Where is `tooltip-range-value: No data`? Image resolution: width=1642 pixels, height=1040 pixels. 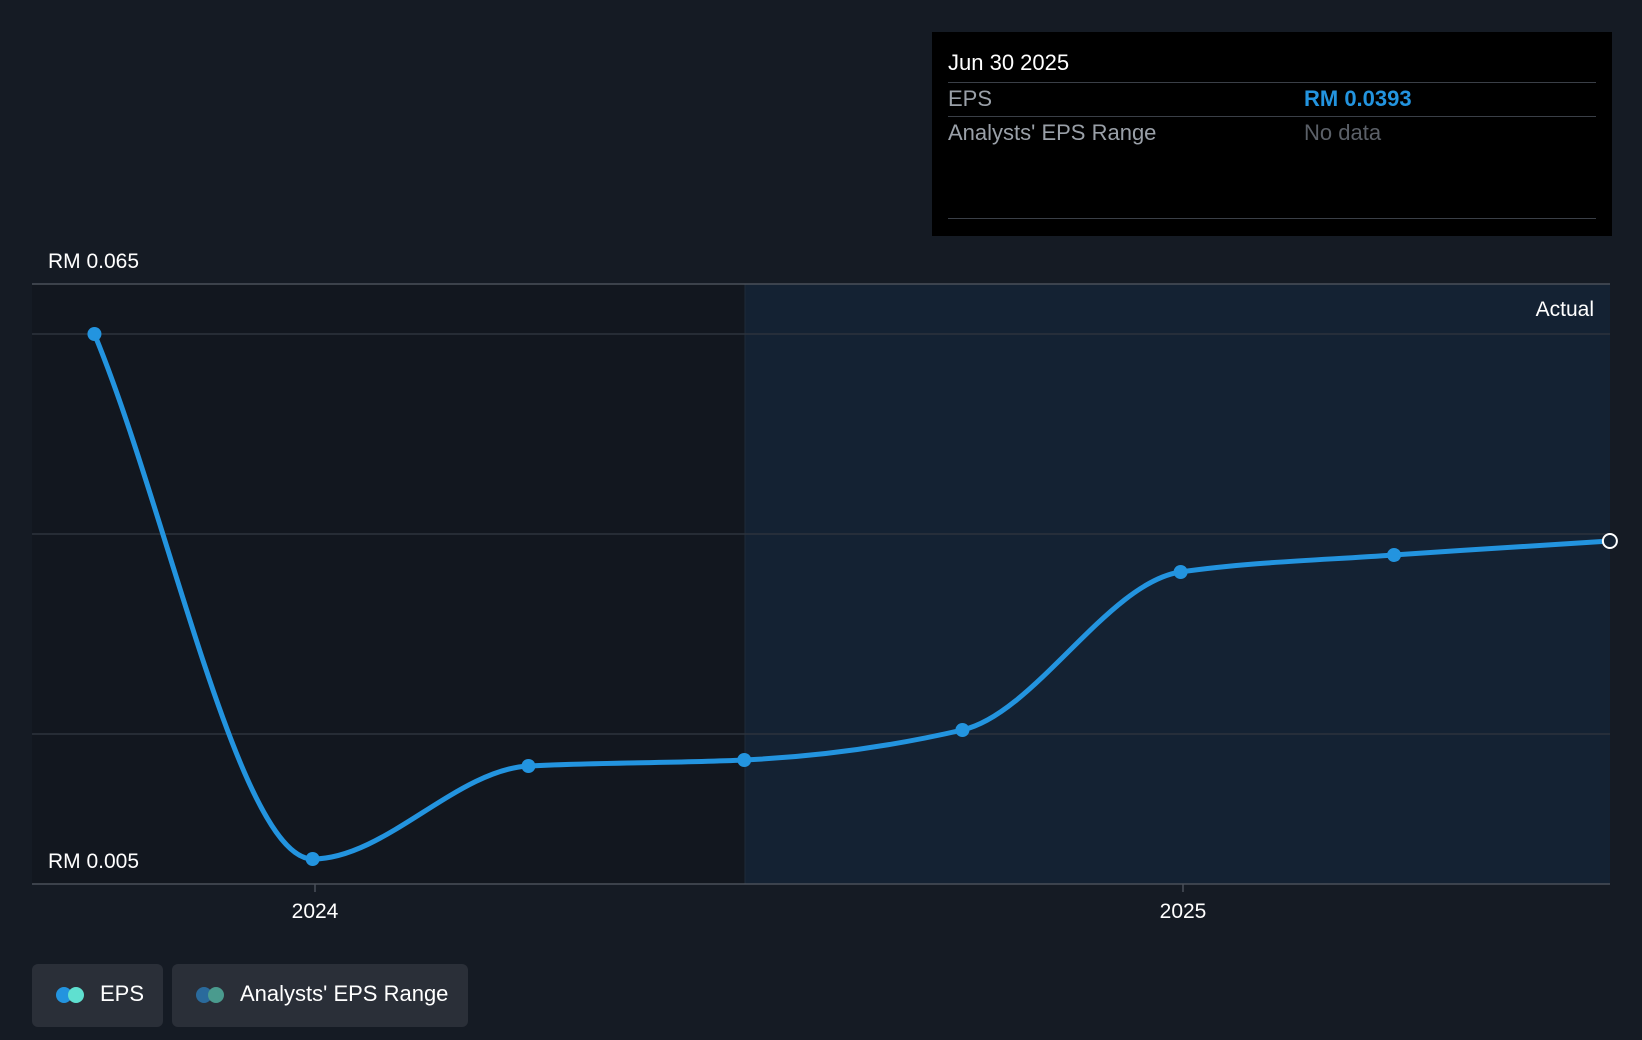 tooltip-range-value: No data is located at coordinates (1343, 132).